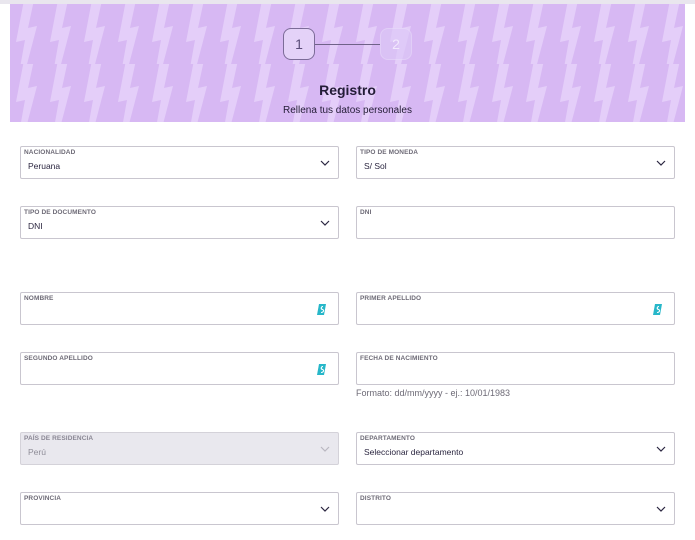 This screenshot has height=540, width=695. Describe the element at coordinates (366, 212) in the screenshot. I see `dni-label: DNI` at that location.